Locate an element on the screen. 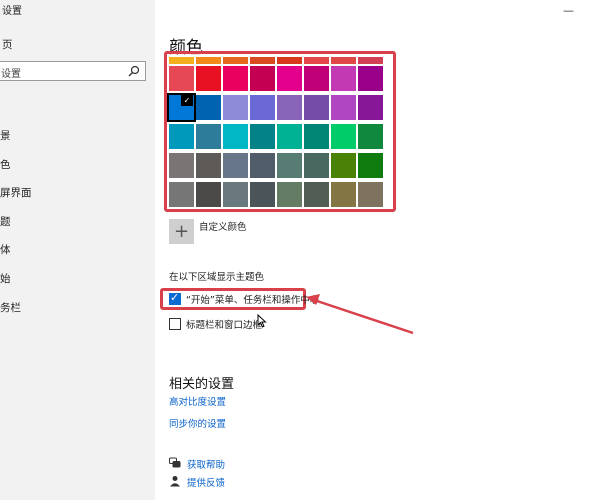 The width and height of the screenshot is (600, 500). sidebar-item-fonts: 体 is located at coordinates (5, 249).